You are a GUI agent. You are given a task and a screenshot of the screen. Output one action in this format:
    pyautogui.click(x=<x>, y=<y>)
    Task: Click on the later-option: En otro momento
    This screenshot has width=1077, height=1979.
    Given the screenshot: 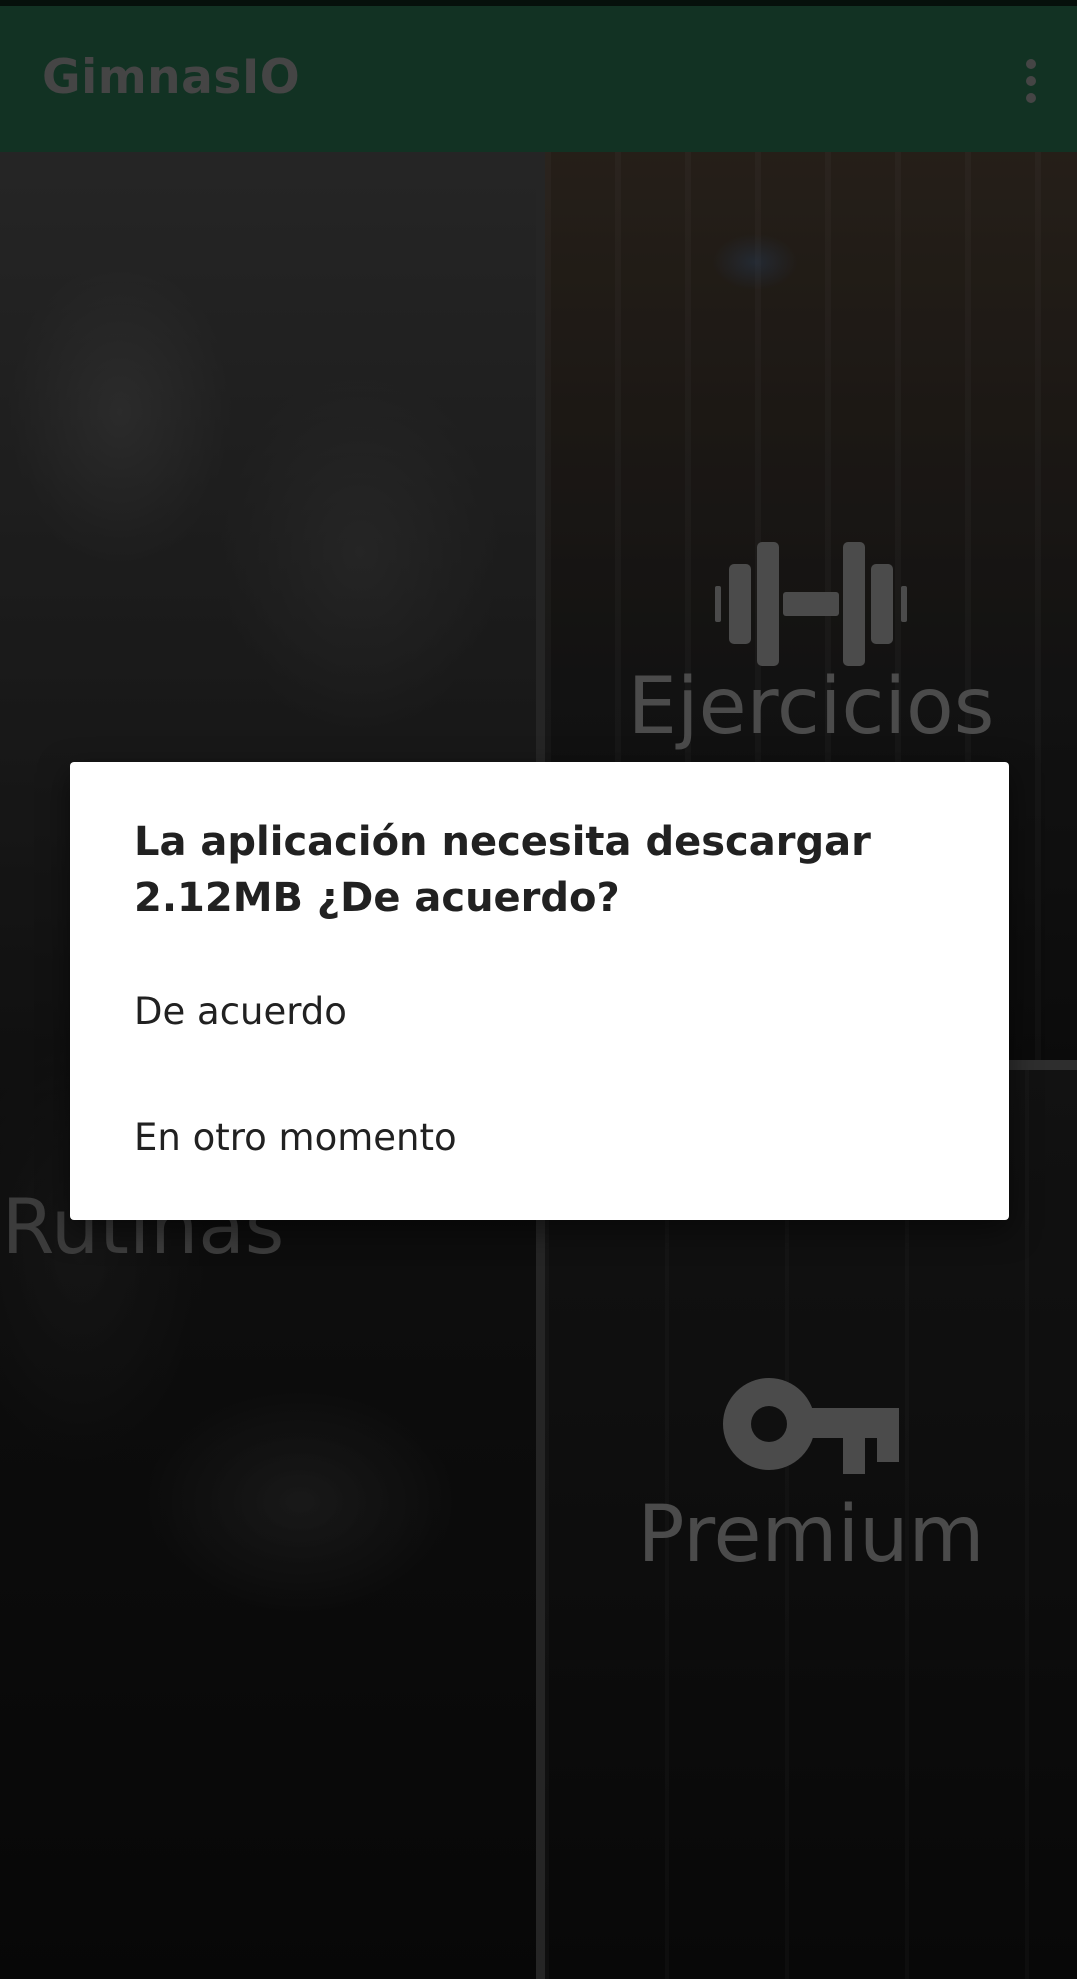 What is the action you would take?
    pyautogui.click(x=534, y=1137)
    